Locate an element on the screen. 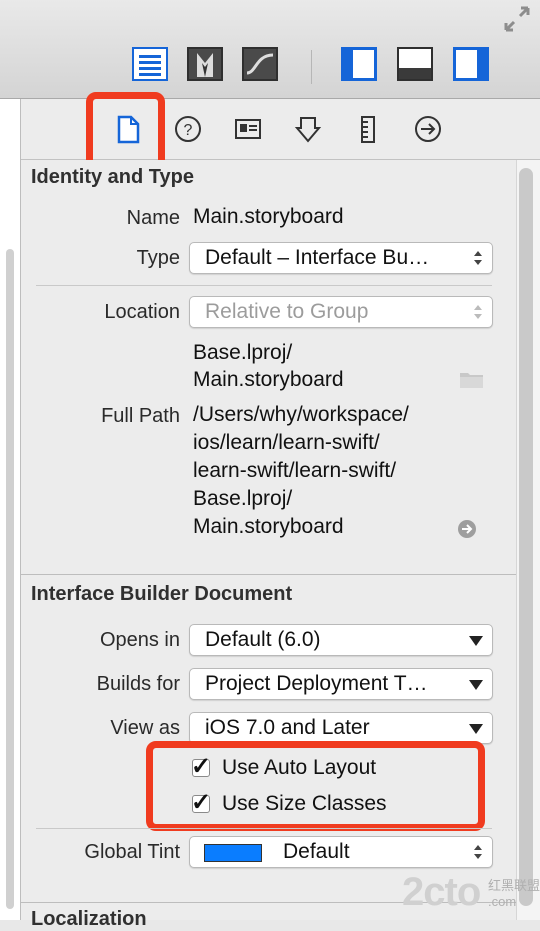 This screenshot has height=931, width=540. location-path-line-1: Base.lproj/ is located at coordinates (243, 352).